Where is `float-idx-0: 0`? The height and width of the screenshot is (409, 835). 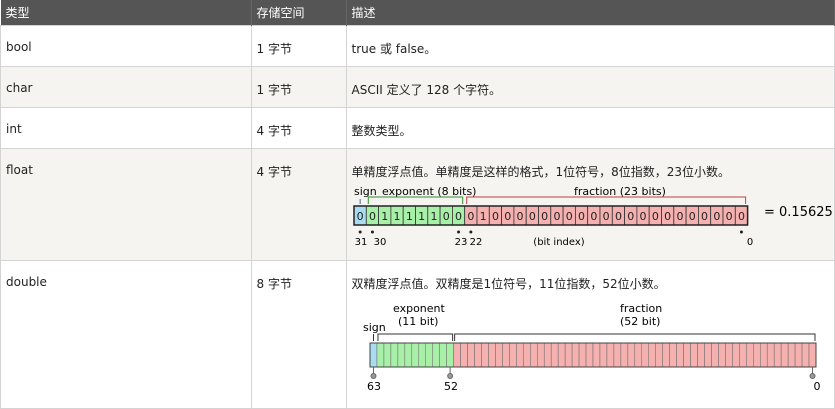
float-idx-0: 0 is located at coordinates (749, 242).